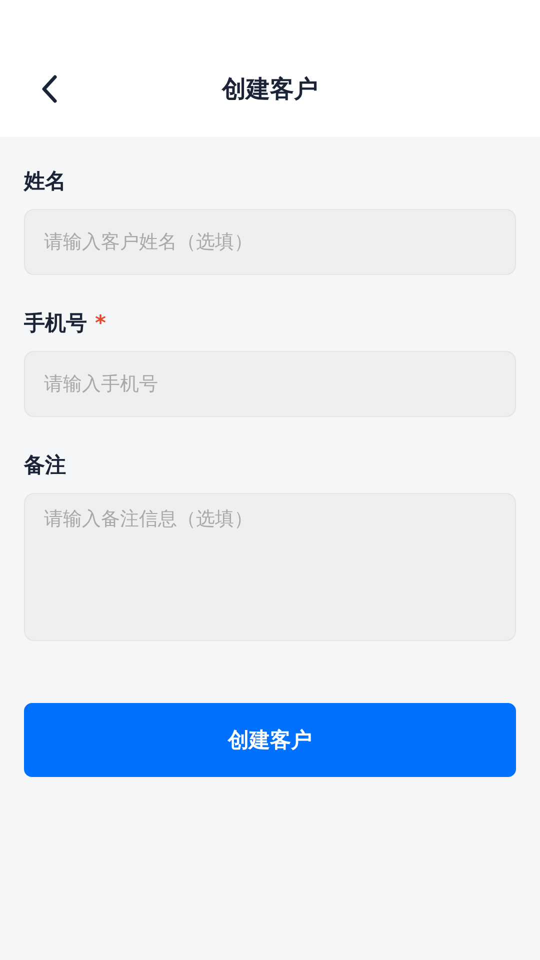 The image size is (540, 960). What do you see at coordinates (45, 181) in the screenshot?
I see `field-label: 姓名` at bounding box center [45, 181].